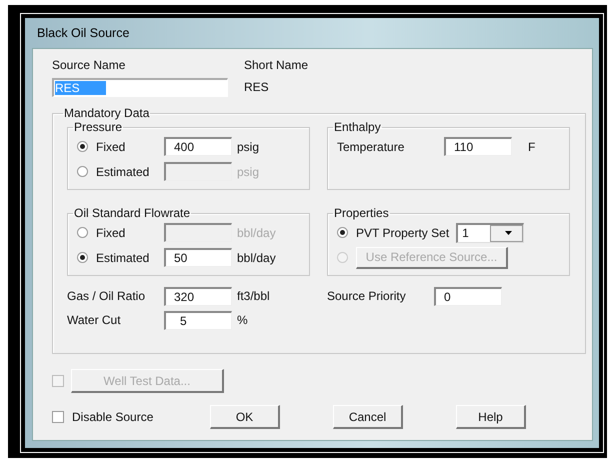 The image size is (611, 467). What do you see at coordinates (478, 146) in the screenshot?
I see `input-field: 110` at bounding box center [478, 146].